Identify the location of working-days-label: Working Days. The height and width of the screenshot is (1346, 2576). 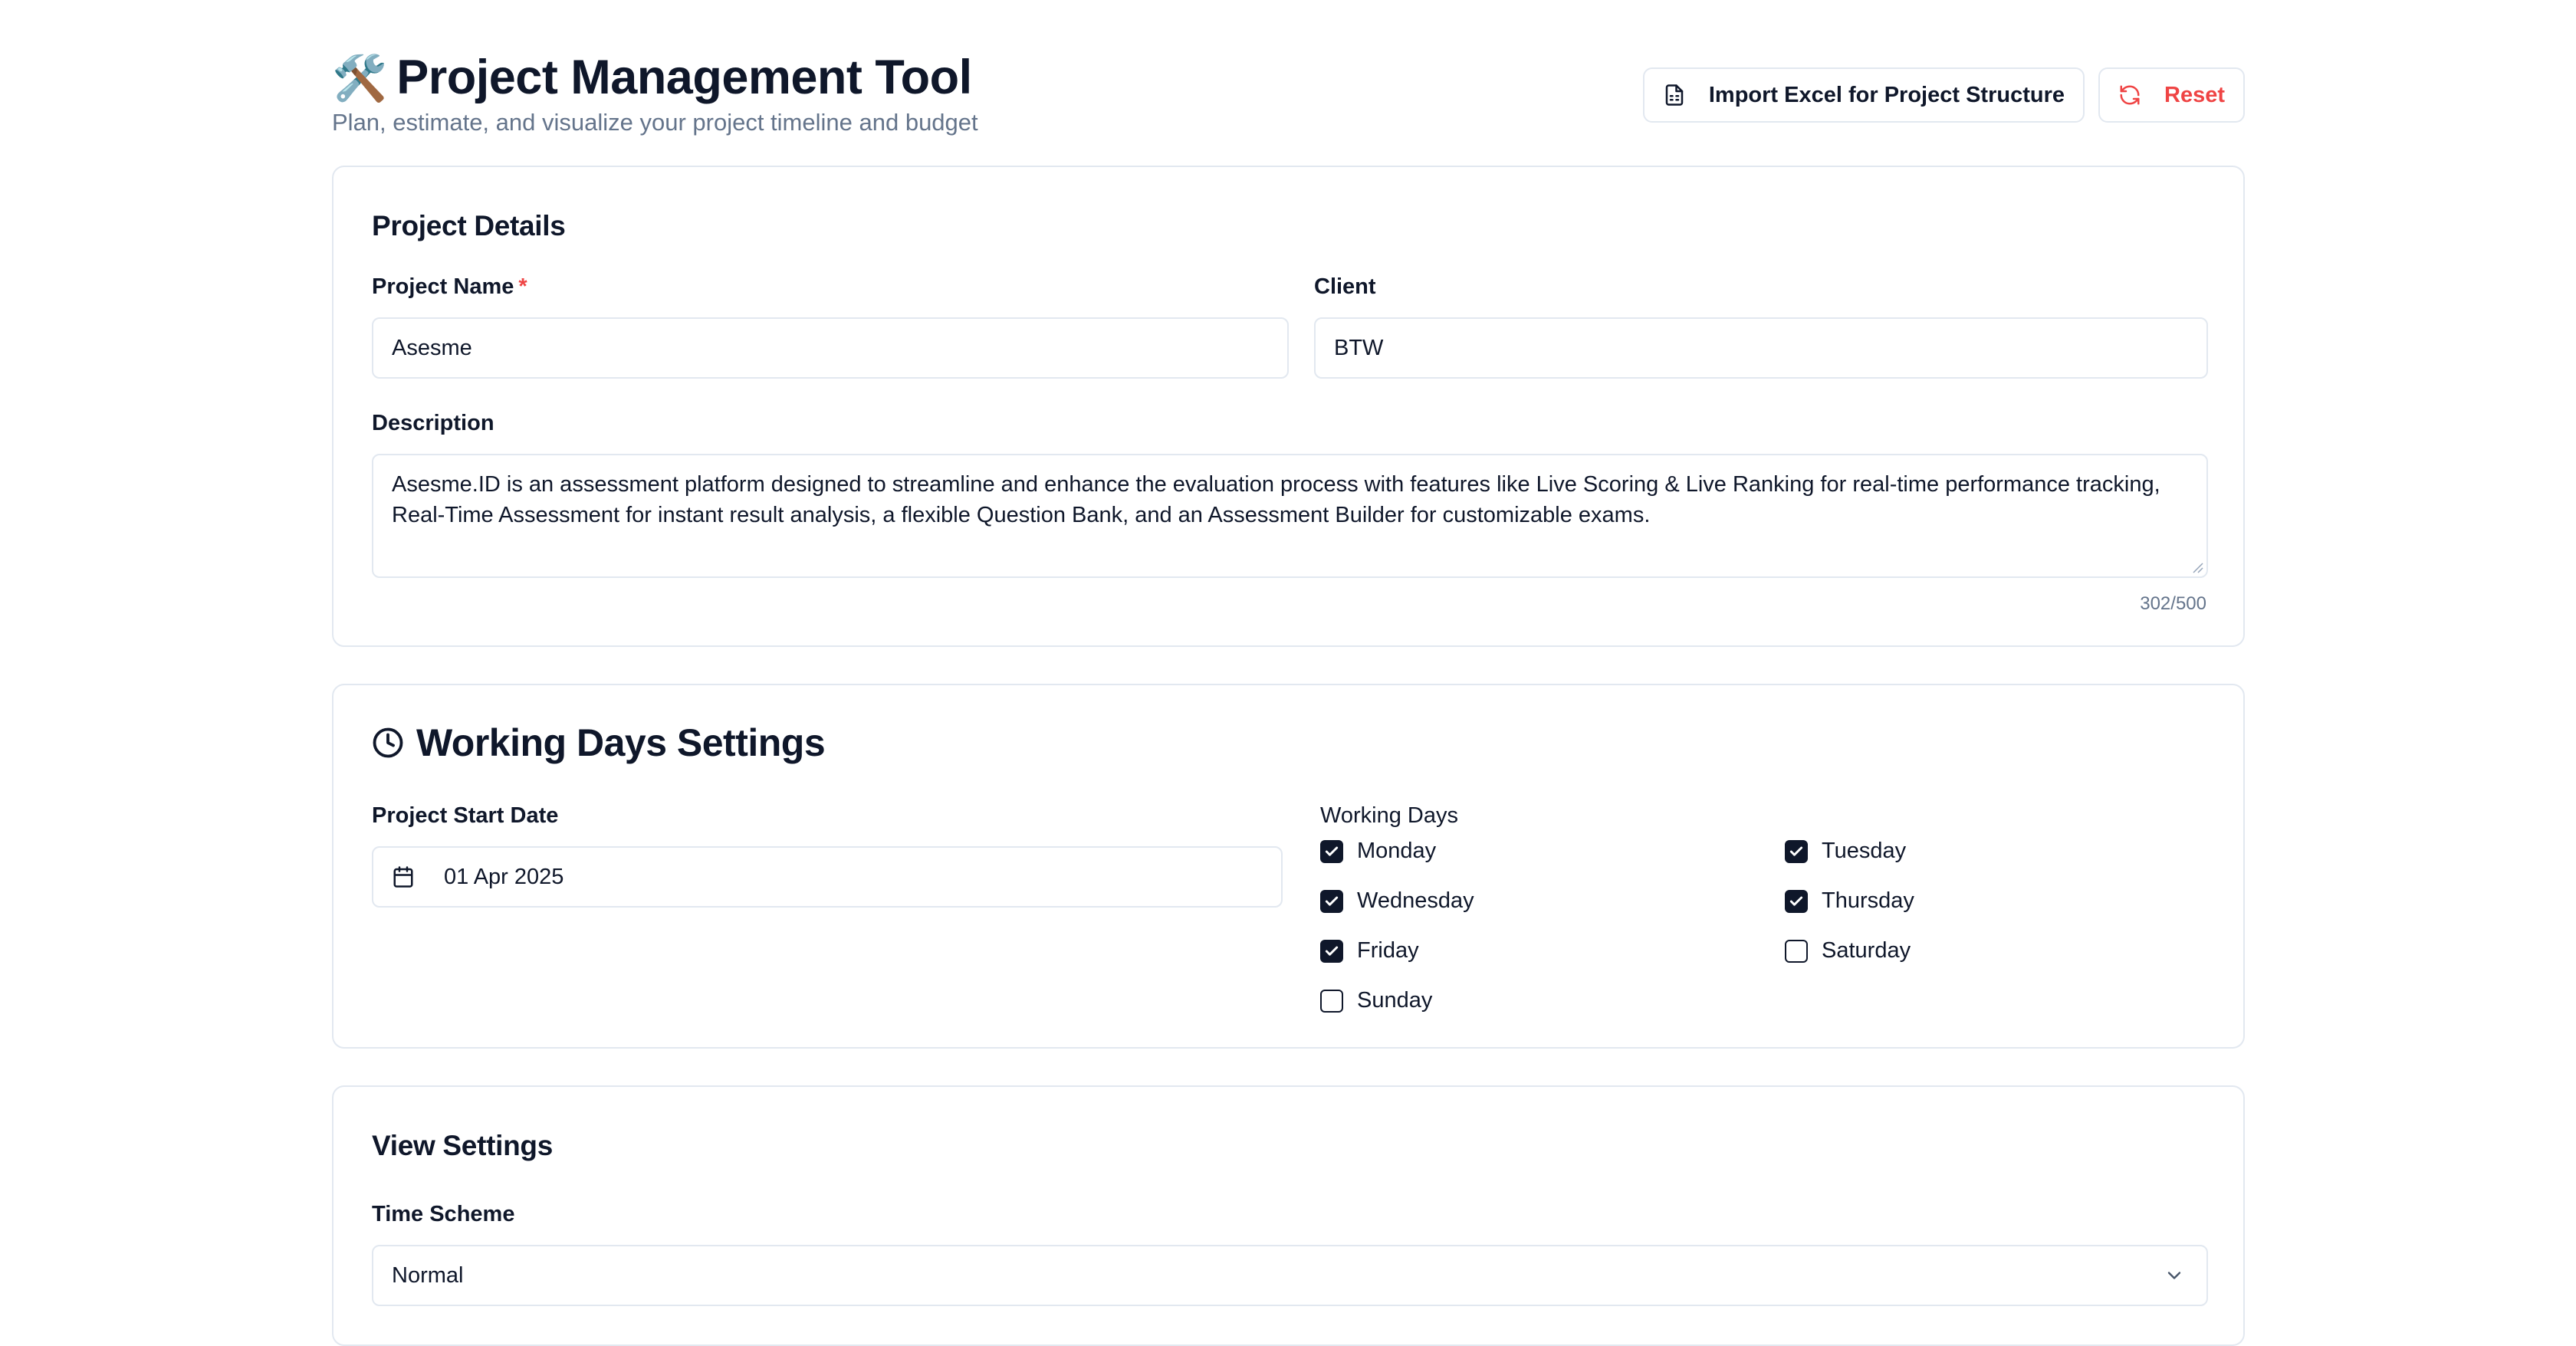
(1389, 815).